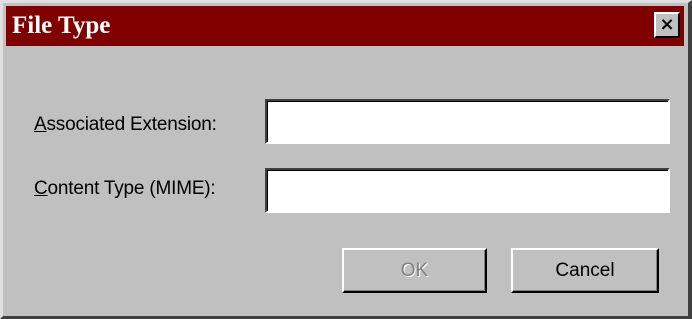 The height and width of the screenshot is (319, 692). I want to click on content-type-label: Content Type (MIME):, so click(125, 189).